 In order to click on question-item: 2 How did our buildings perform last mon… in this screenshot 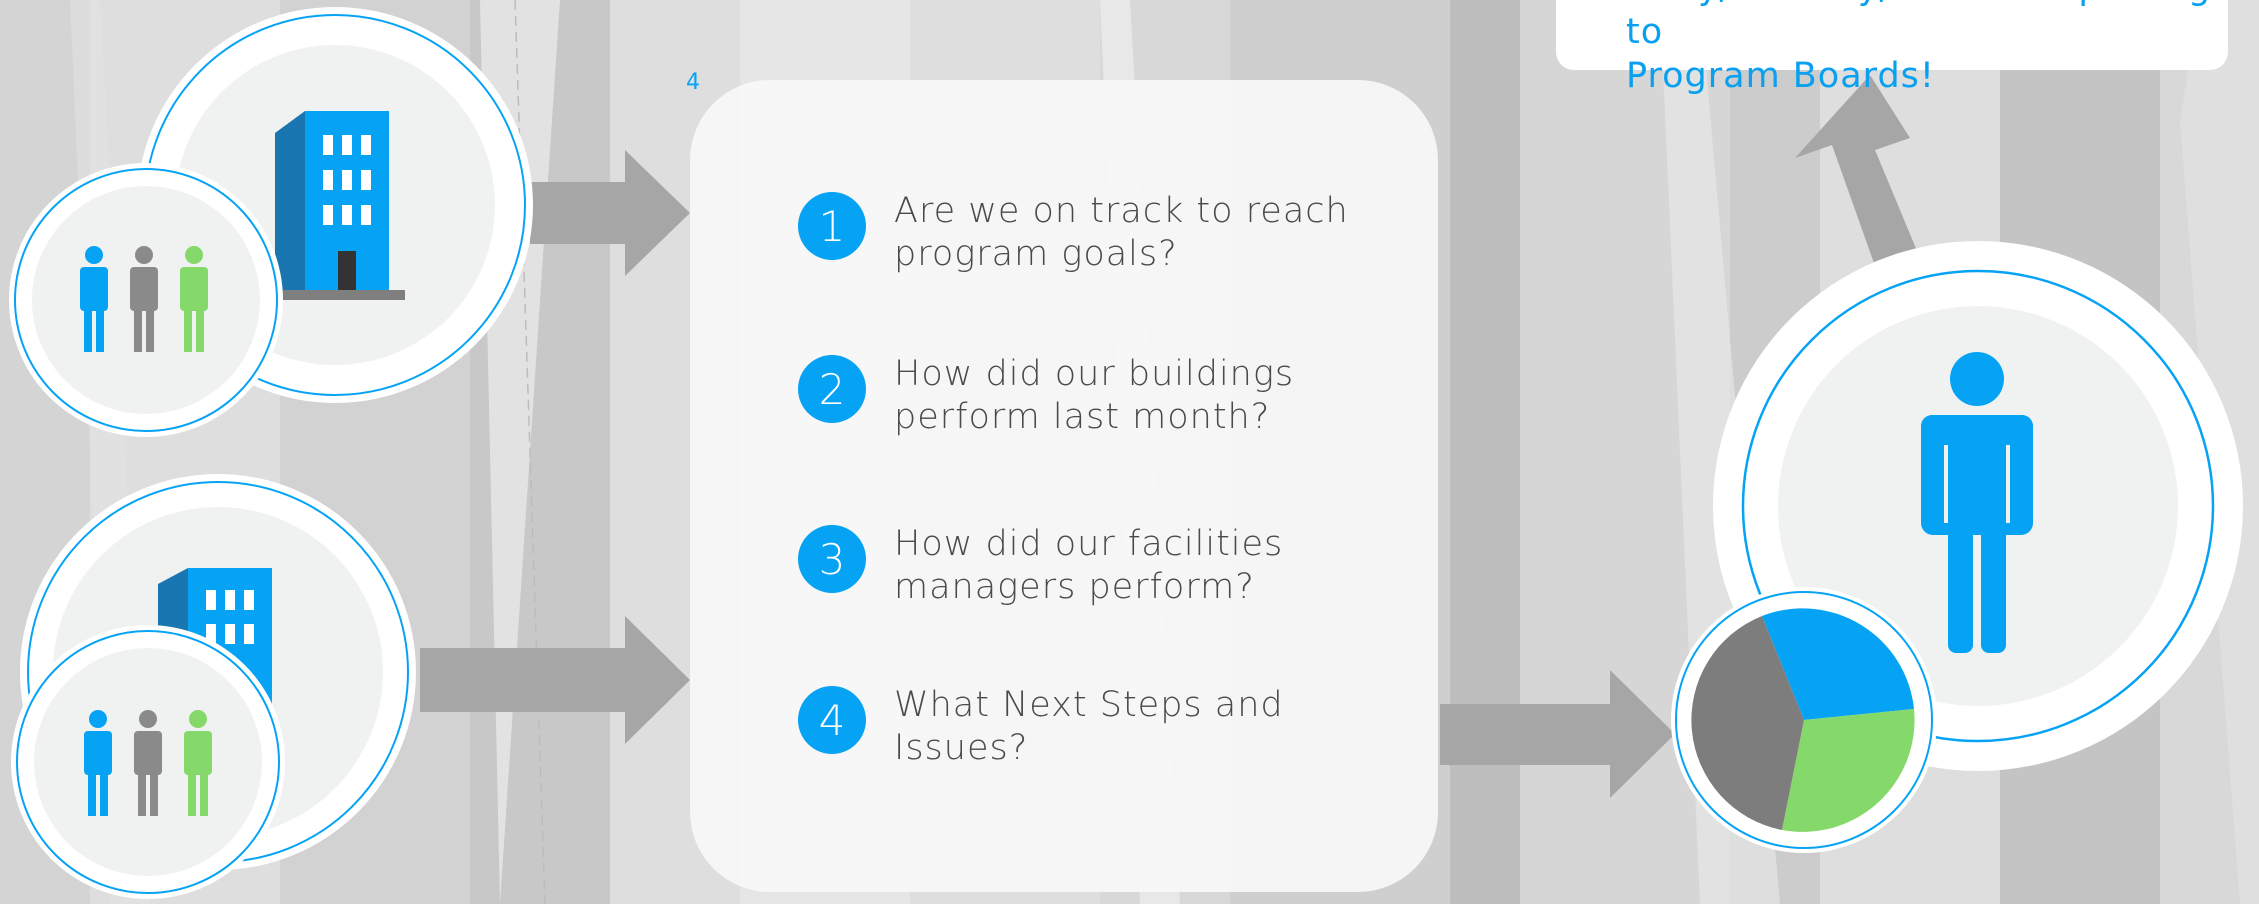, I will do `click(1076, 396)`.